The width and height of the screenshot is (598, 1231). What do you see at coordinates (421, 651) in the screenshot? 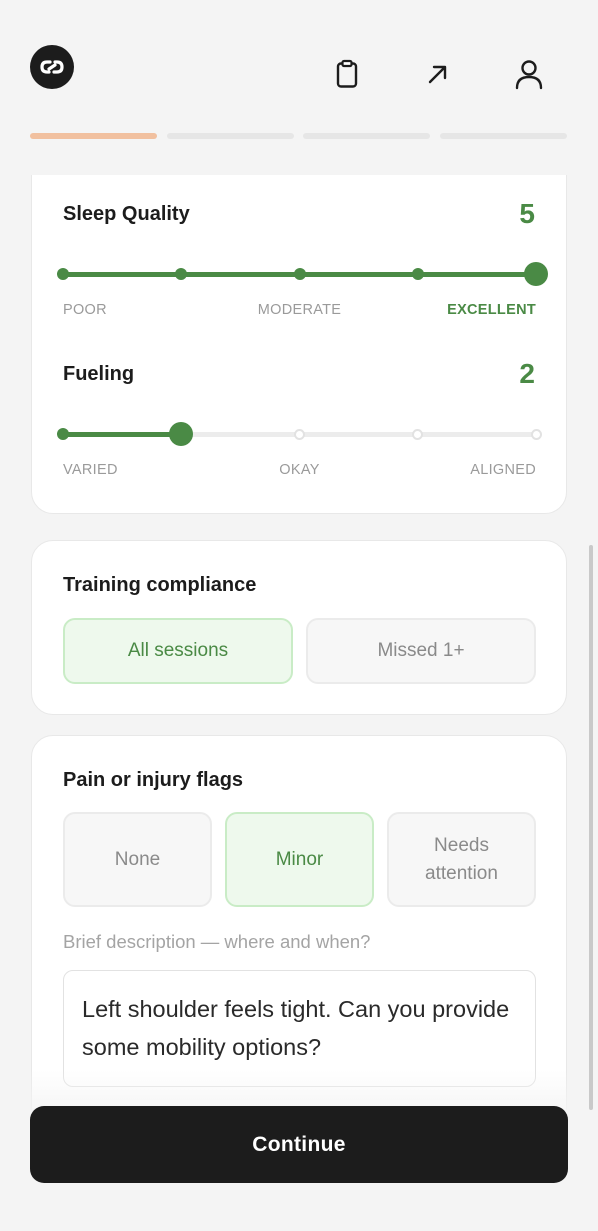
I see `option-missed-one-plus: Missed 1+` at bounding box center [421, 651].